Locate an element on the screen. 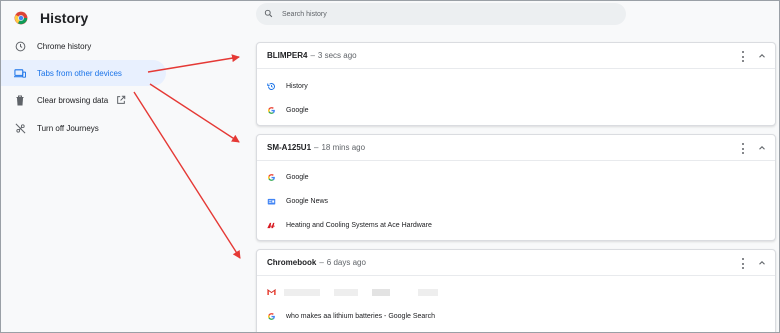 This screenshot has width=780, height=333. device-header: SM-A125U1 – 18 mins ago is located at coordinates (516, 148).